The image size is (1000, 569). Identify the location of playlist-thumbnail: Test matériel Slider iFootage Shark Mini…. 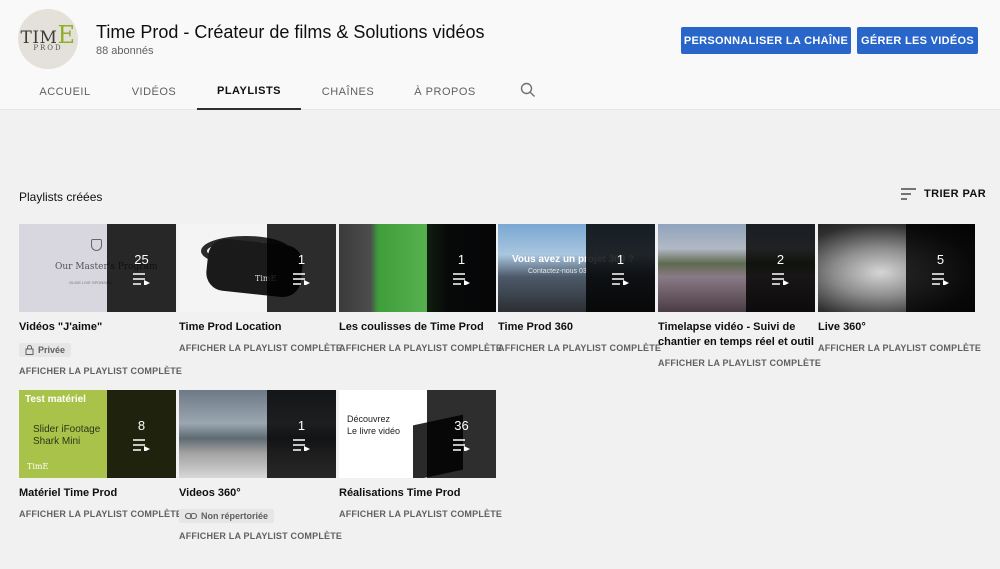
(97, 434).